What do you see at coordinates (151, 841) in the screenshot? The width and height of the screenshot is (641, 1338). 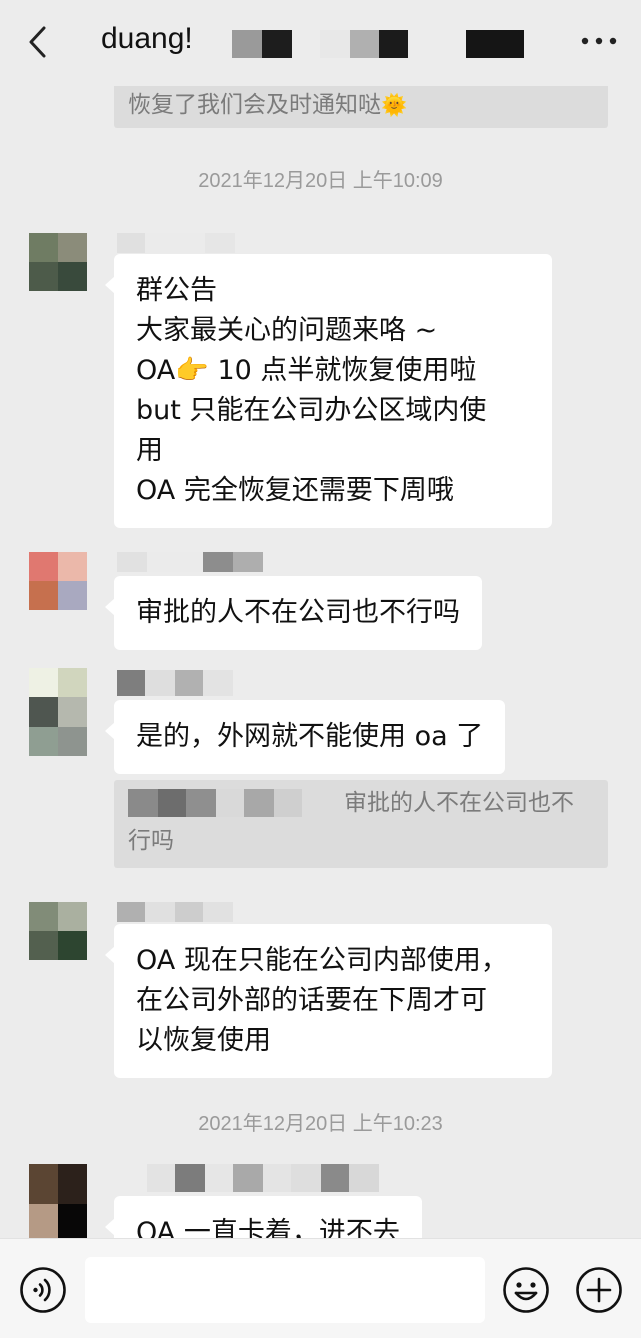 I see `quote-text: 行吗` at bounding box center [151, 841].